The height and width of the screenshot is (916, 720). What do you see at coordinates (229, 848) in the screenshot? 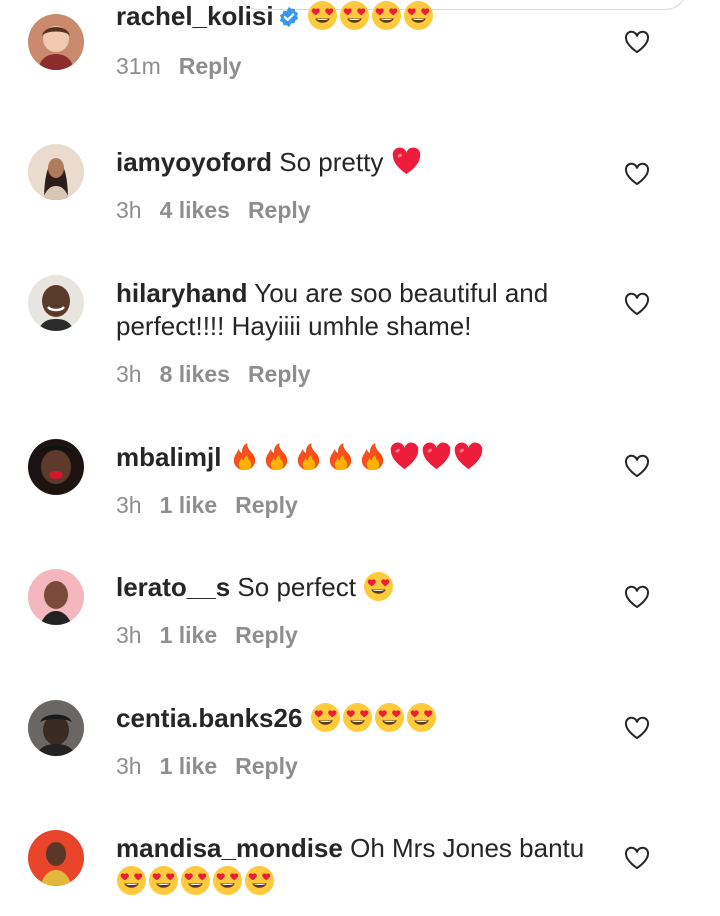
I see `comment-username: mandisa_mondise` at bounding box center [229, 848].